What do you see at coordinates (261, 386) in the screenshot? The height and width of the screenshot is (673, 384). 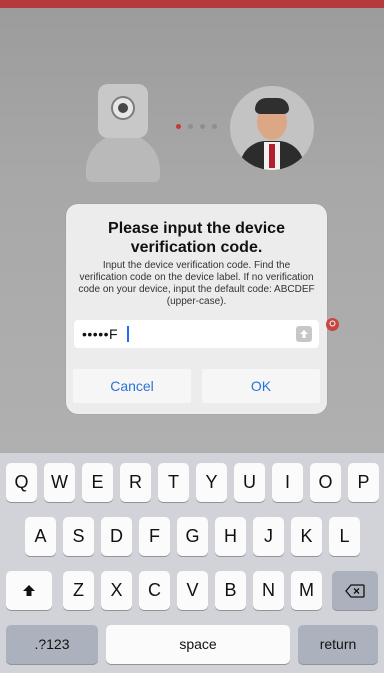 I see `ok-button: OK` at bounding box center [261, 386].